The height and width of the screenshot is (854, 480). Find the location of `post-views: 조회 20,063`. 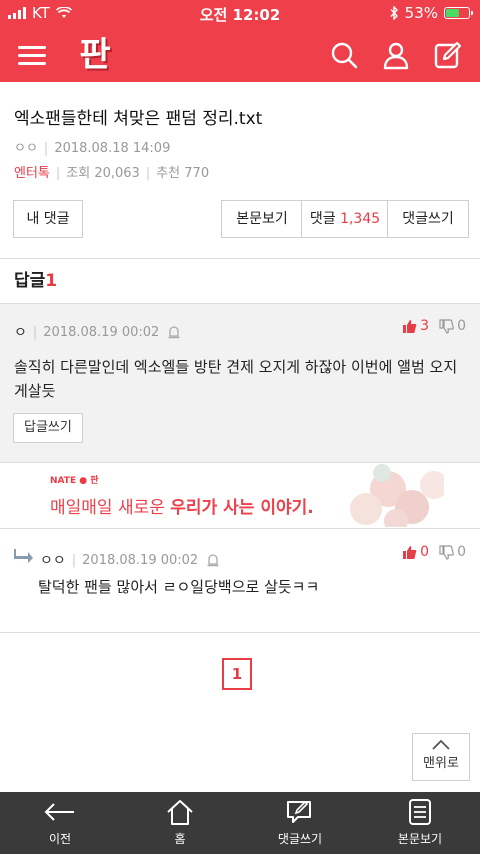

post-views: 조회 20,063 is located at coordinates (103, 173).